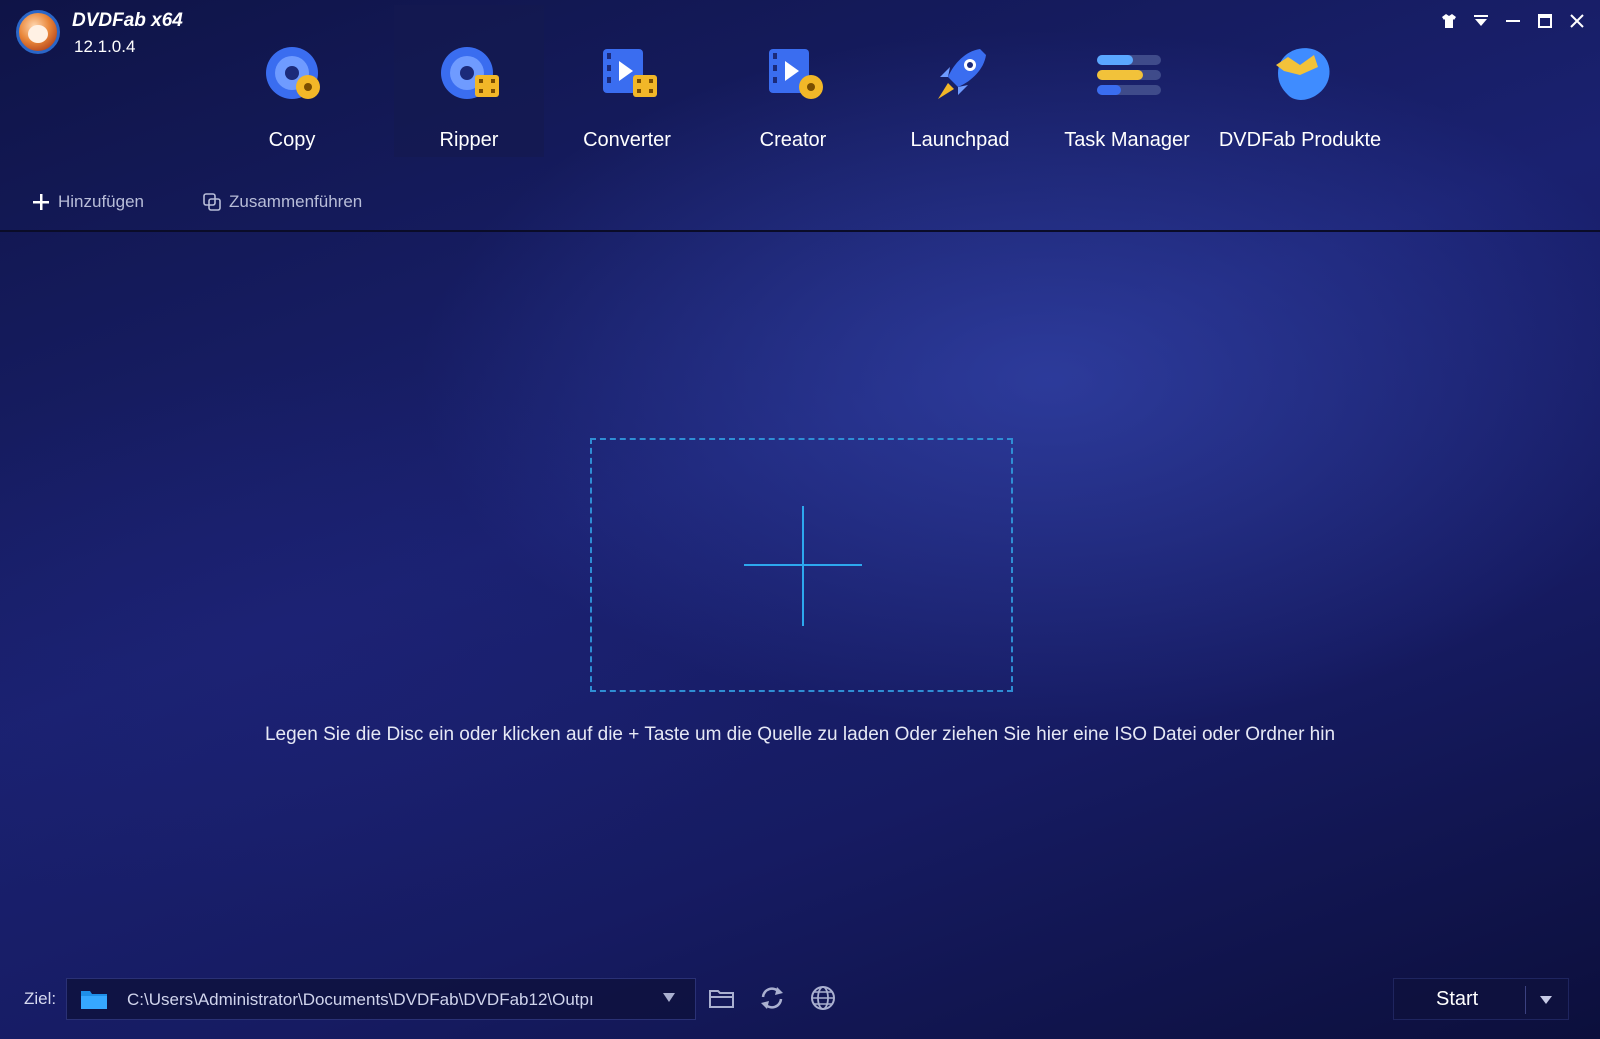 This screenshot has height=1039, width=1600. I want to click on add-button: Hinzufügen, so click(88, 202).